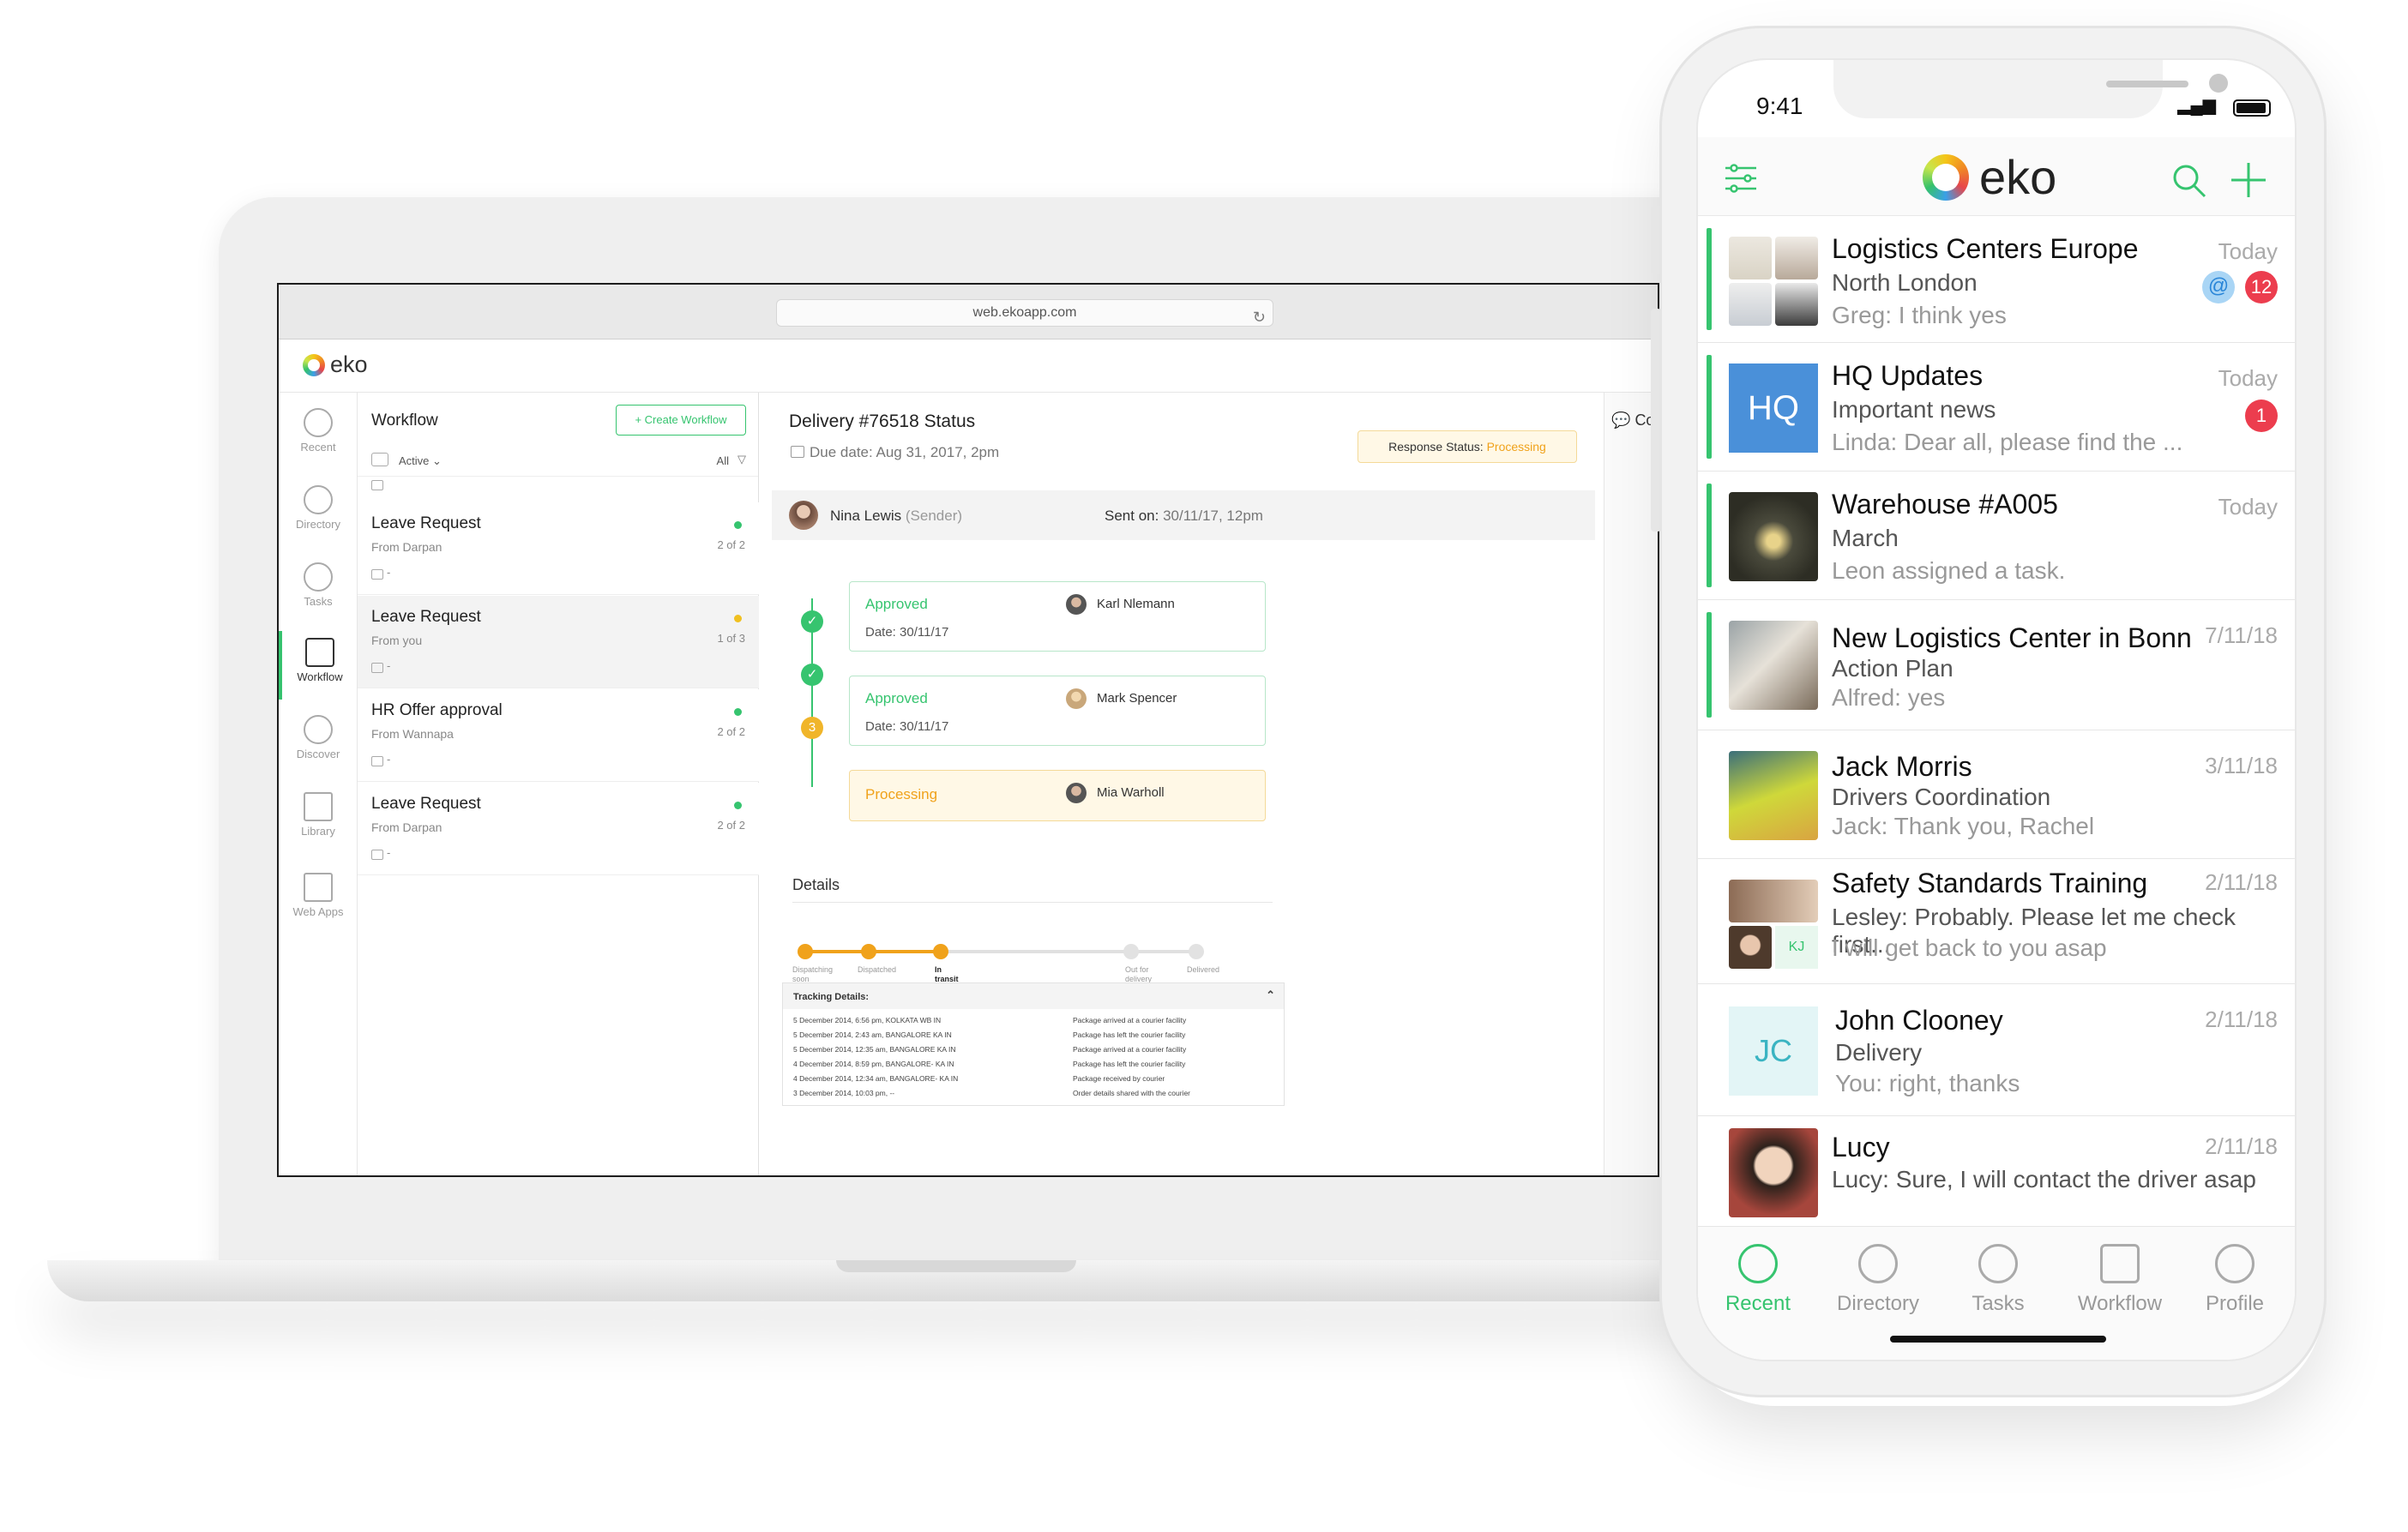  I want to click on step-status: Processing, so click(902, 794).